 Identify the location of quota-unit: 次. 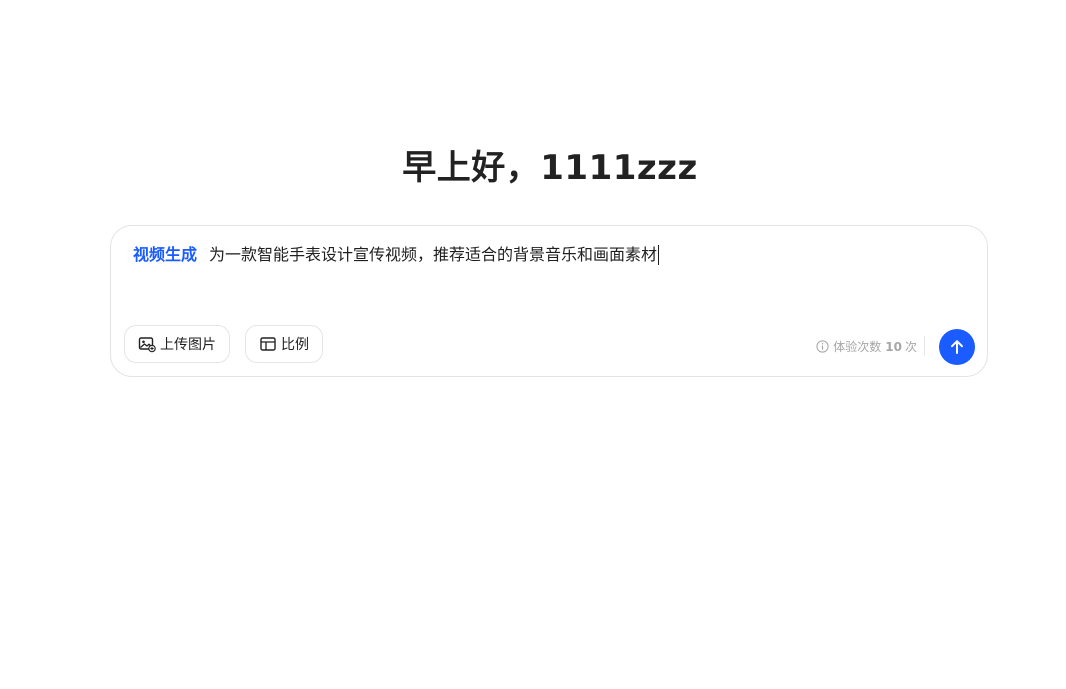
(910, 347).